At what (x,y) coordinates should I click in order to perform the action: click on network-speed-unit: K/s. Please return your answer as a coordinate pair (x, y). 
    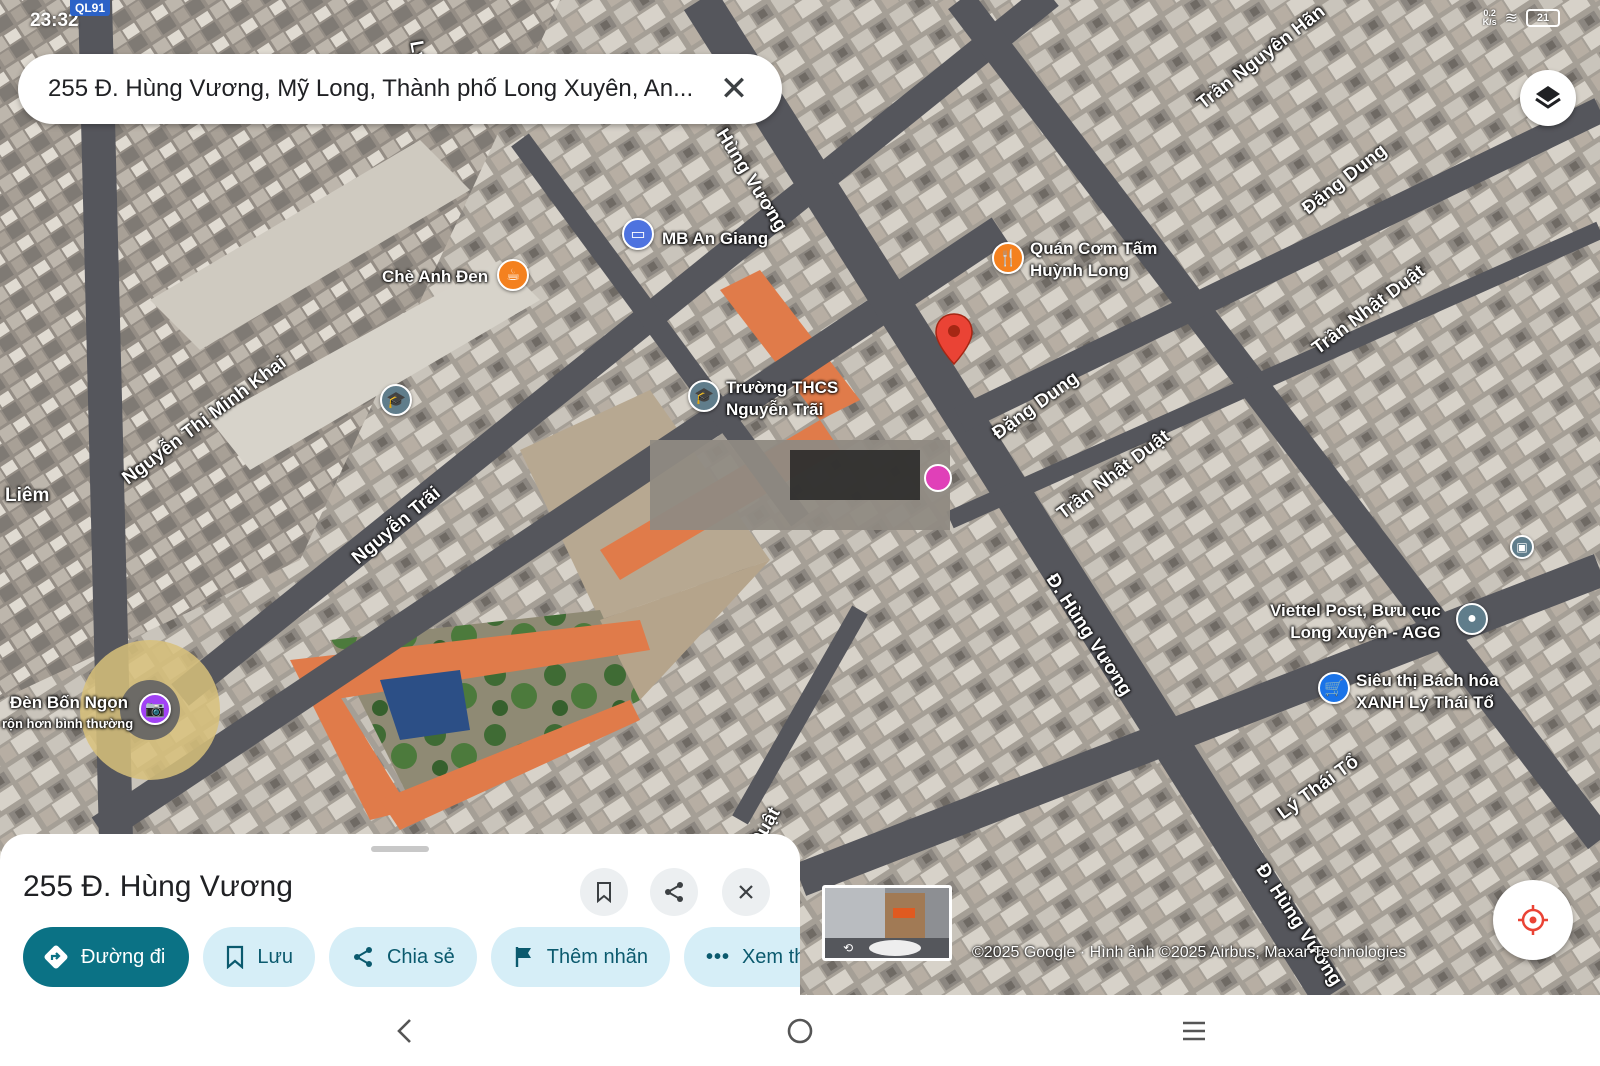
    Looking at the image, I should click on (1489, 22).